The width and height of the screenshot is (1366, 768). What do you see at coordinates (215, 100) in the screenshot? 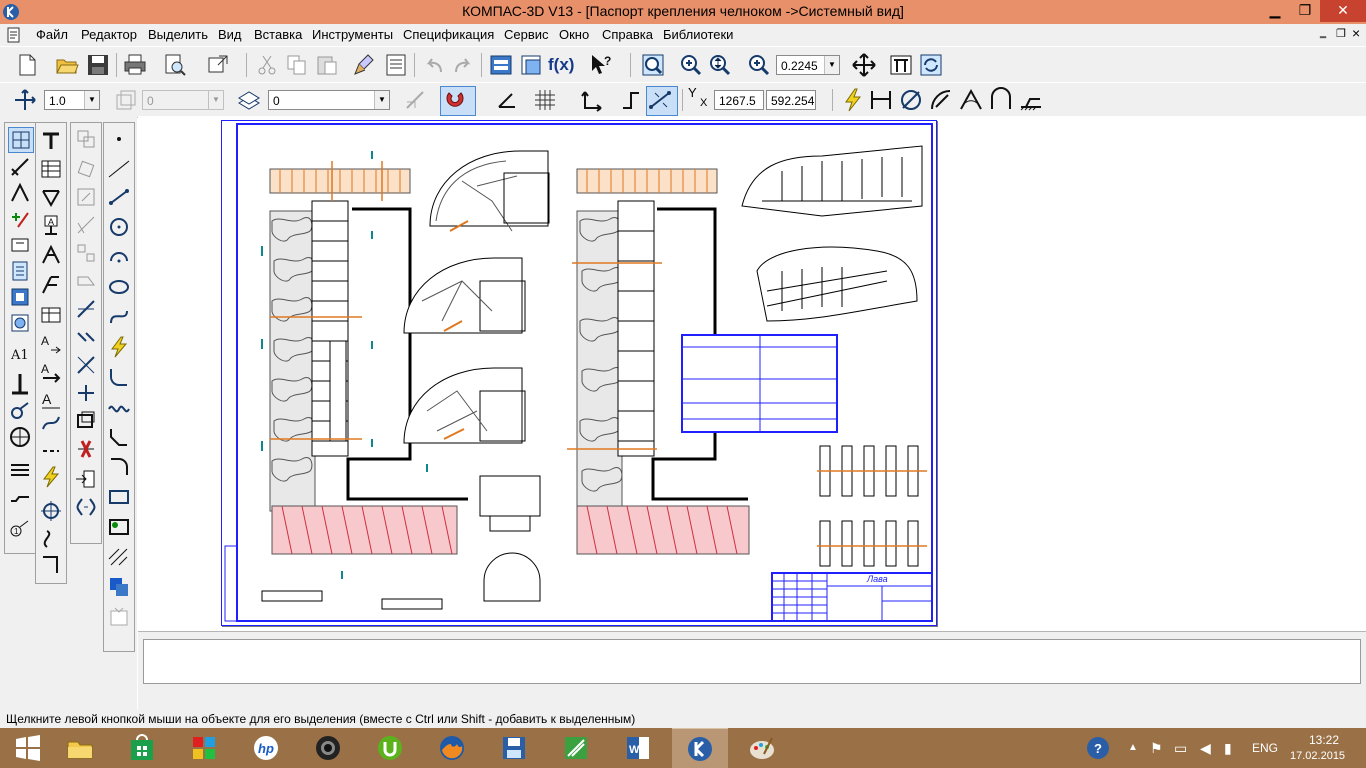
I see `angle-dropdown-icon: ▼` at bounding box center [215, 100].